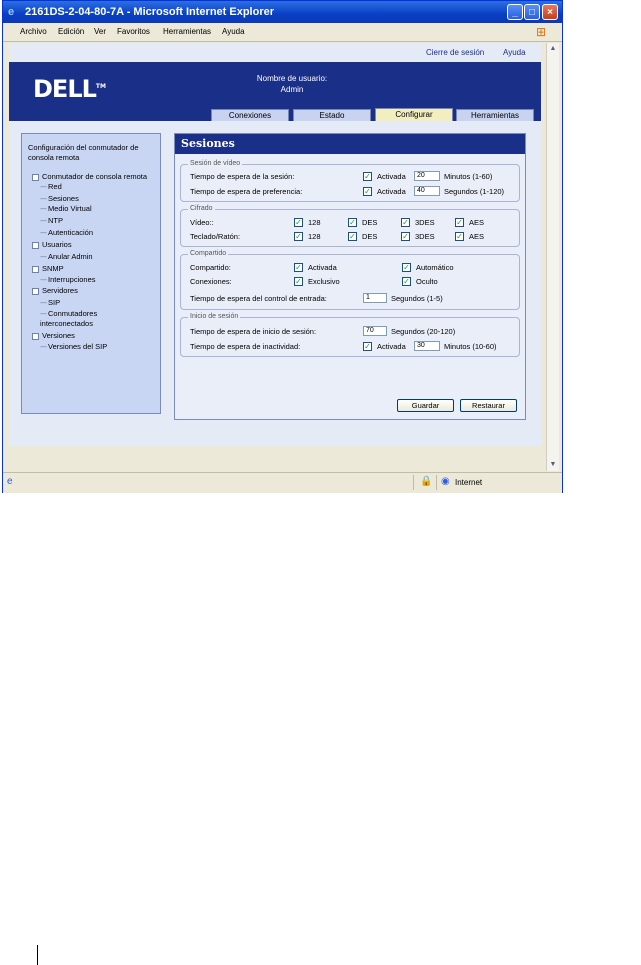  Describe the element at coordinates (367, 176) in the screenshot. I see `session-timeout-checkbox: ✓` at that location.